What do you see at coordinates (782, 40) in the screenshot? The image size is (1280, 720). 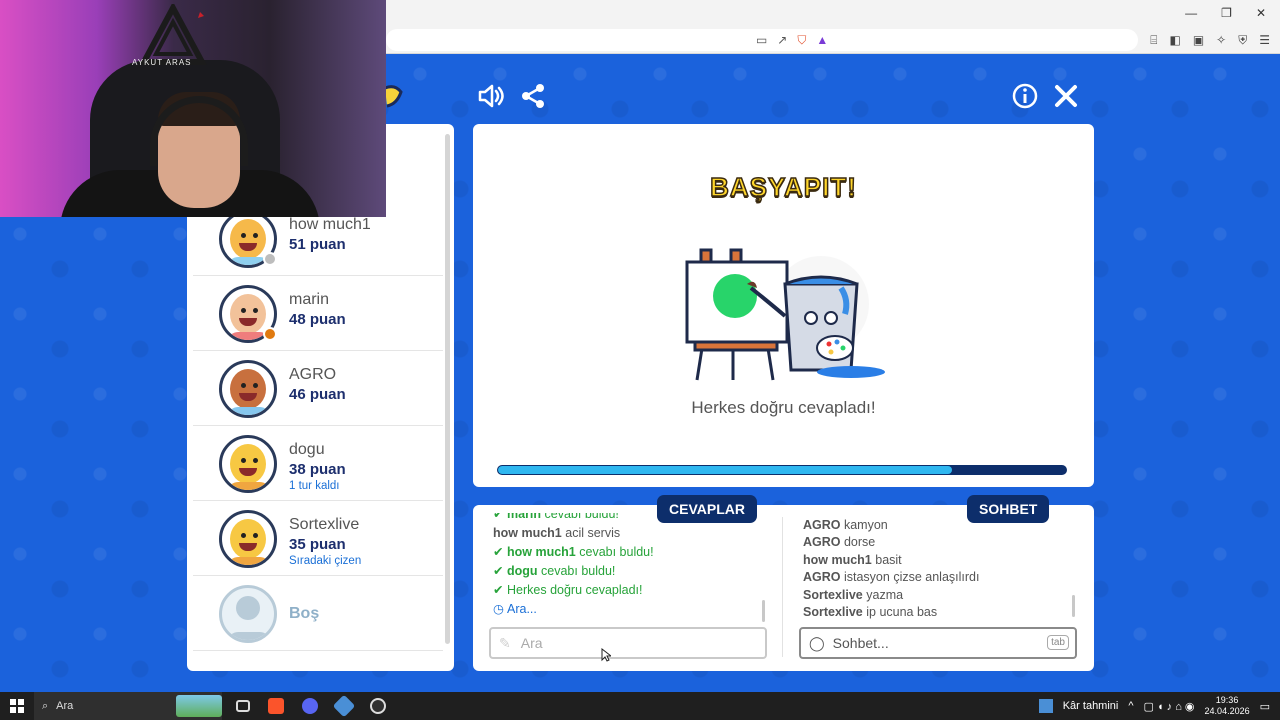 I see `share-page-icon: ↗` at bounding box center [782, 40].